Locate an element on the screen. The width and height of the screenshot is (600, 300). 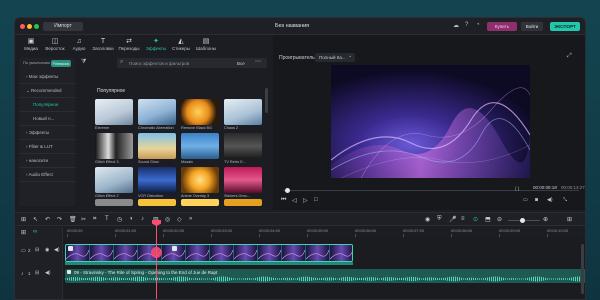
preview-scrubber is located at coordinates (431, 190).